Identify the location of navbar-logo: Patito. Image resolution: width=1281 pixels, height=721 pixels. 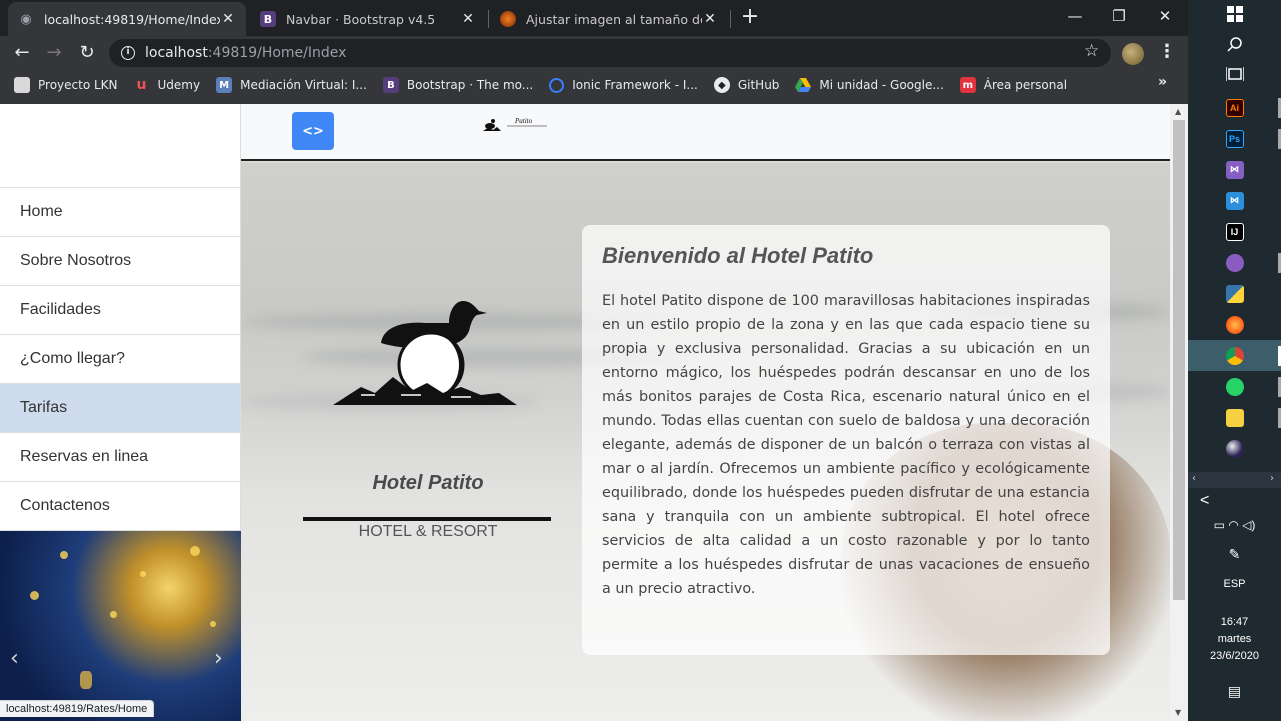
(516, 124).